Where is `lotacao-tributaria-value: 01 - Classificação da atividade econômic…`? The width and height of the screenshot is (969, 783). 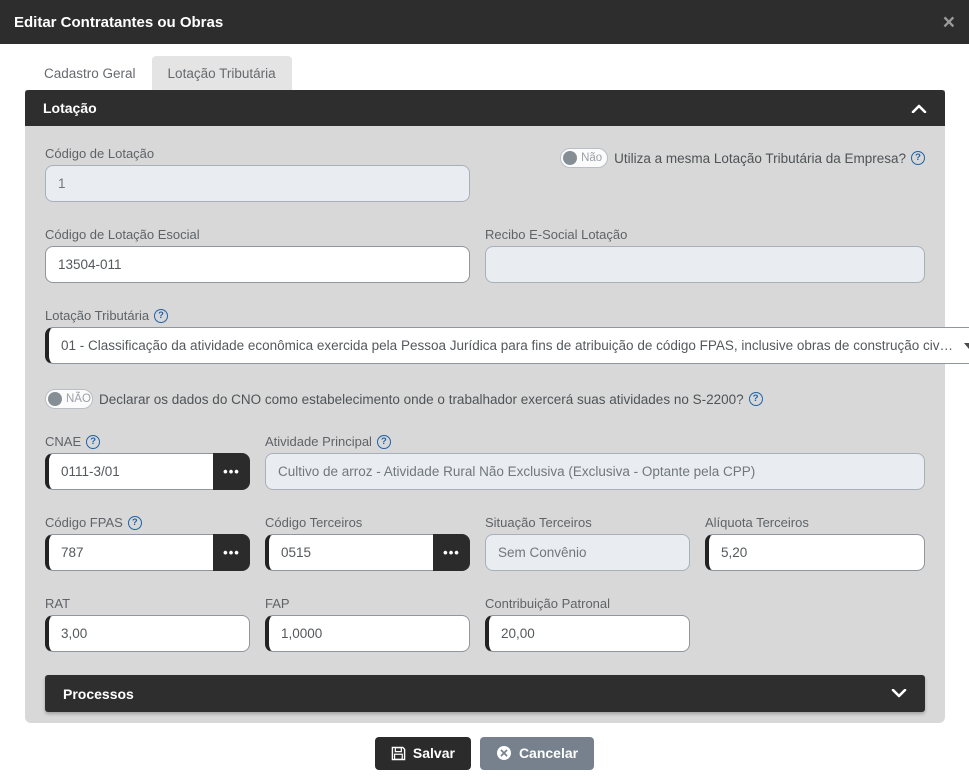 lotacao-tributaria-value: 01 - Classificação da atividade econômic… is located at coordinates (507, 345).